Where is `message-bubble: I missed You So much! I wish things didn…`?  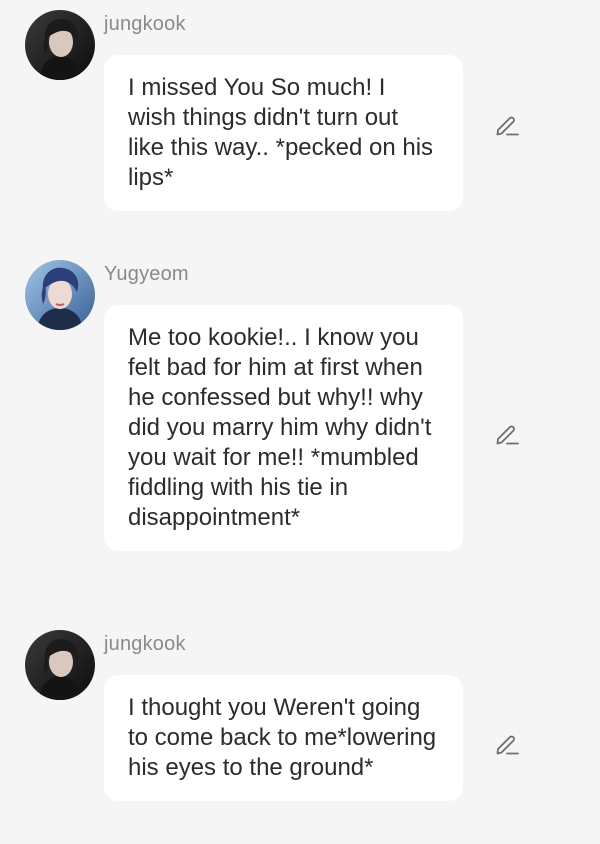 message-bubble: I missed You So much! I wish things didn… is located at coordinates (283, 133).